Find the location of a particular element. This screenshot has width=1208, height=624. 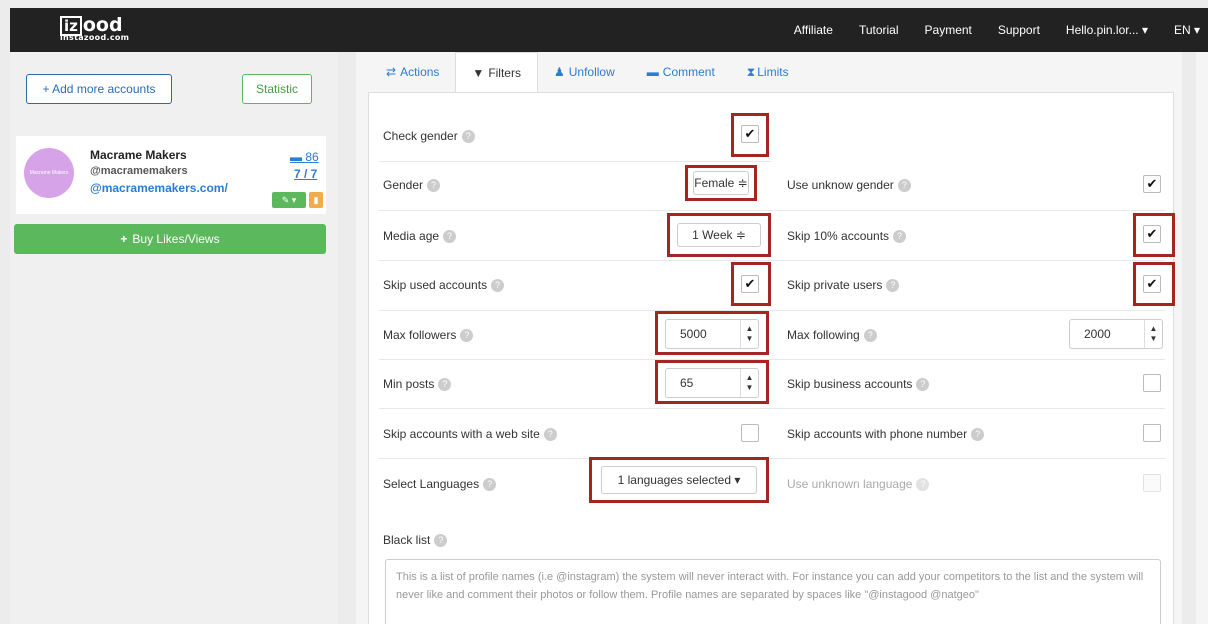

skip-10-percent-checkbox: ✔ is located at coordinates (1152, 234).